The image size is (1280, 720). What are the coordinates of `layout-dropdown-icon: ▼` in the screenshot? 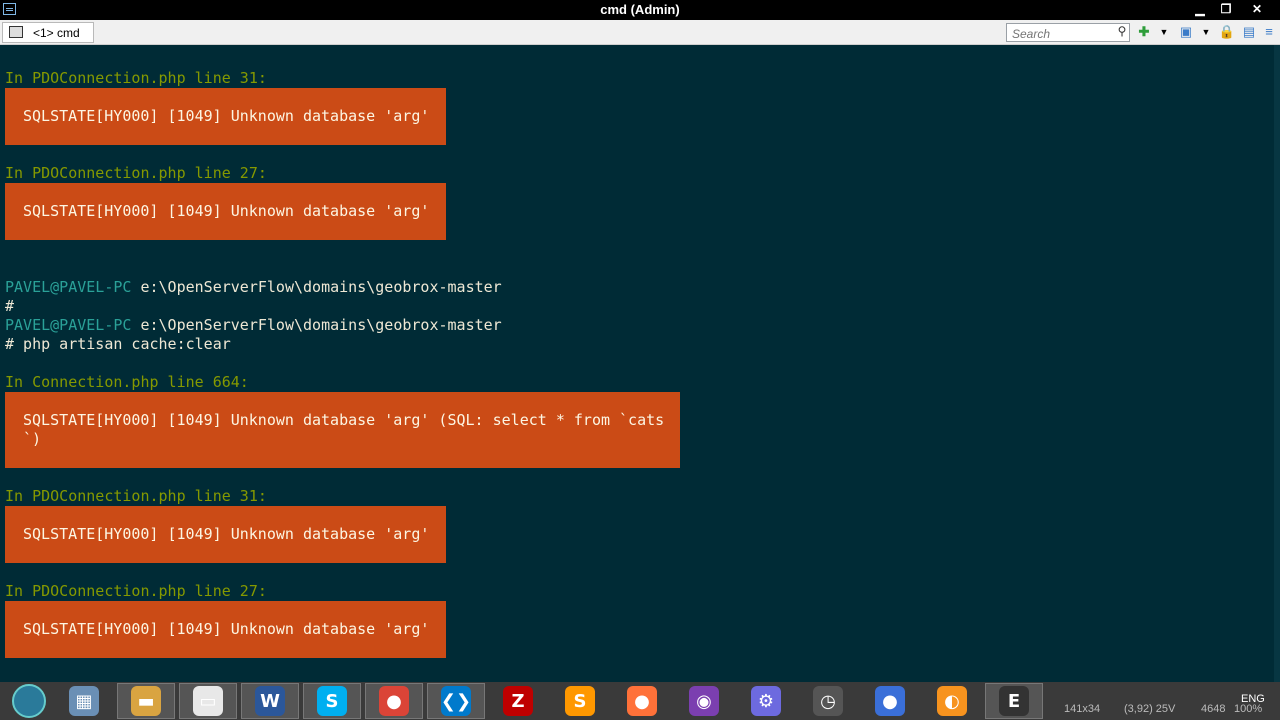 It's located at (1206, 32).